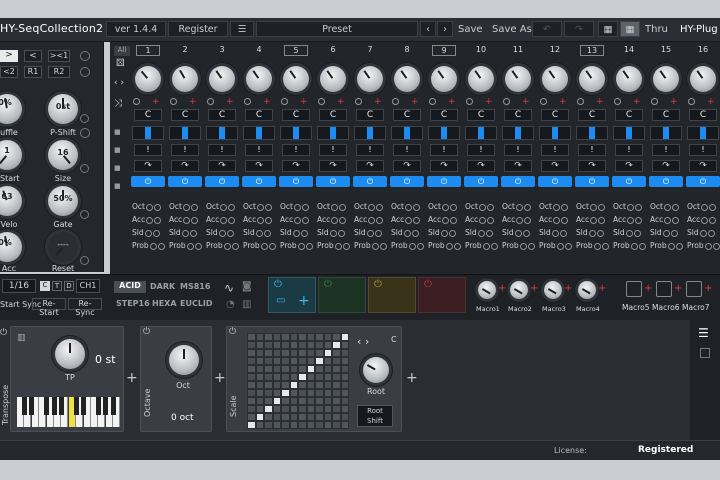  Describe the element at coordinates (196, 303) in the screenshot. I see `mode-euclid: EUCLID` at that location.